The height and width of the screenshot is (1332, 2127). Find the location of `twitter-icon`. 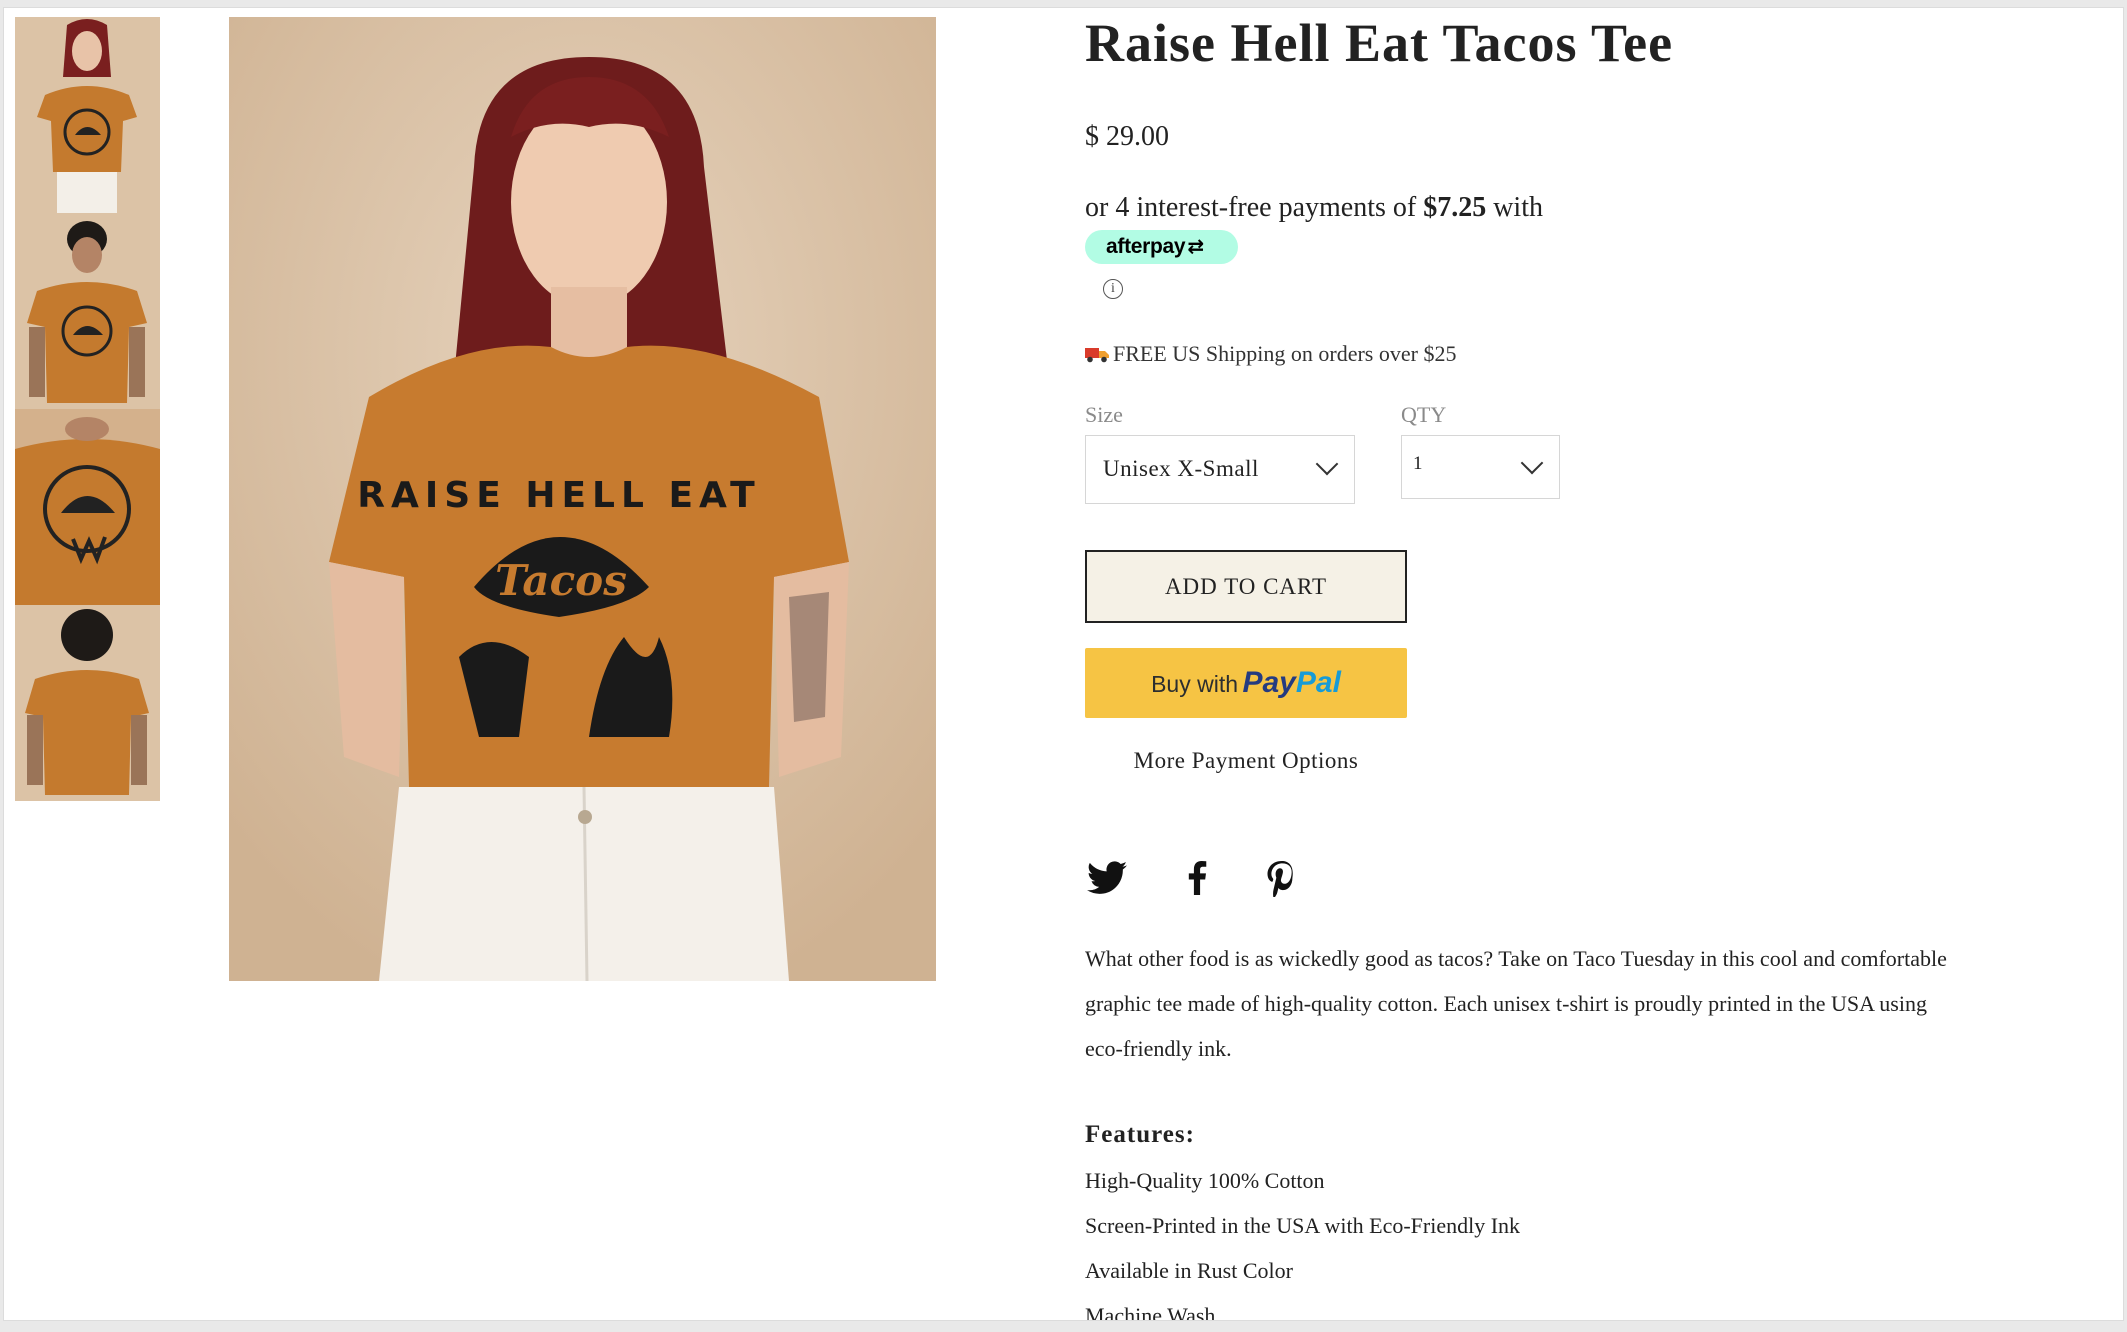

twitter-icon is located at coordinates (1107, 878).